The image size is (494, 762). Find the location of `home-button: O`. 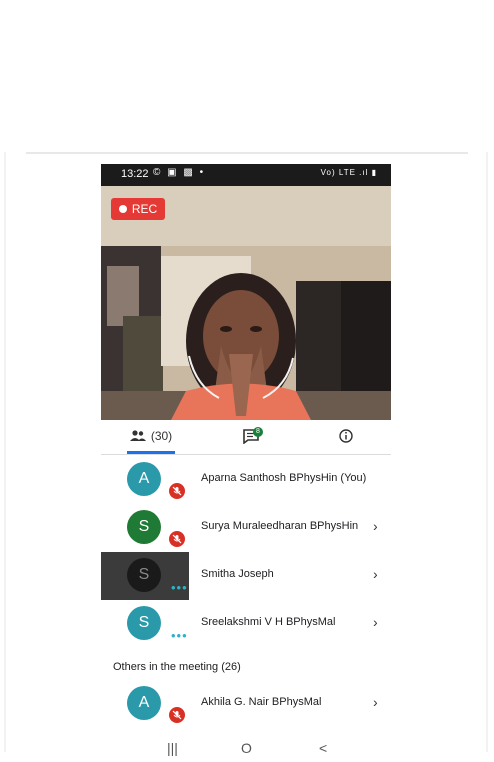

home-button: O is located at coordinates (246, 748).